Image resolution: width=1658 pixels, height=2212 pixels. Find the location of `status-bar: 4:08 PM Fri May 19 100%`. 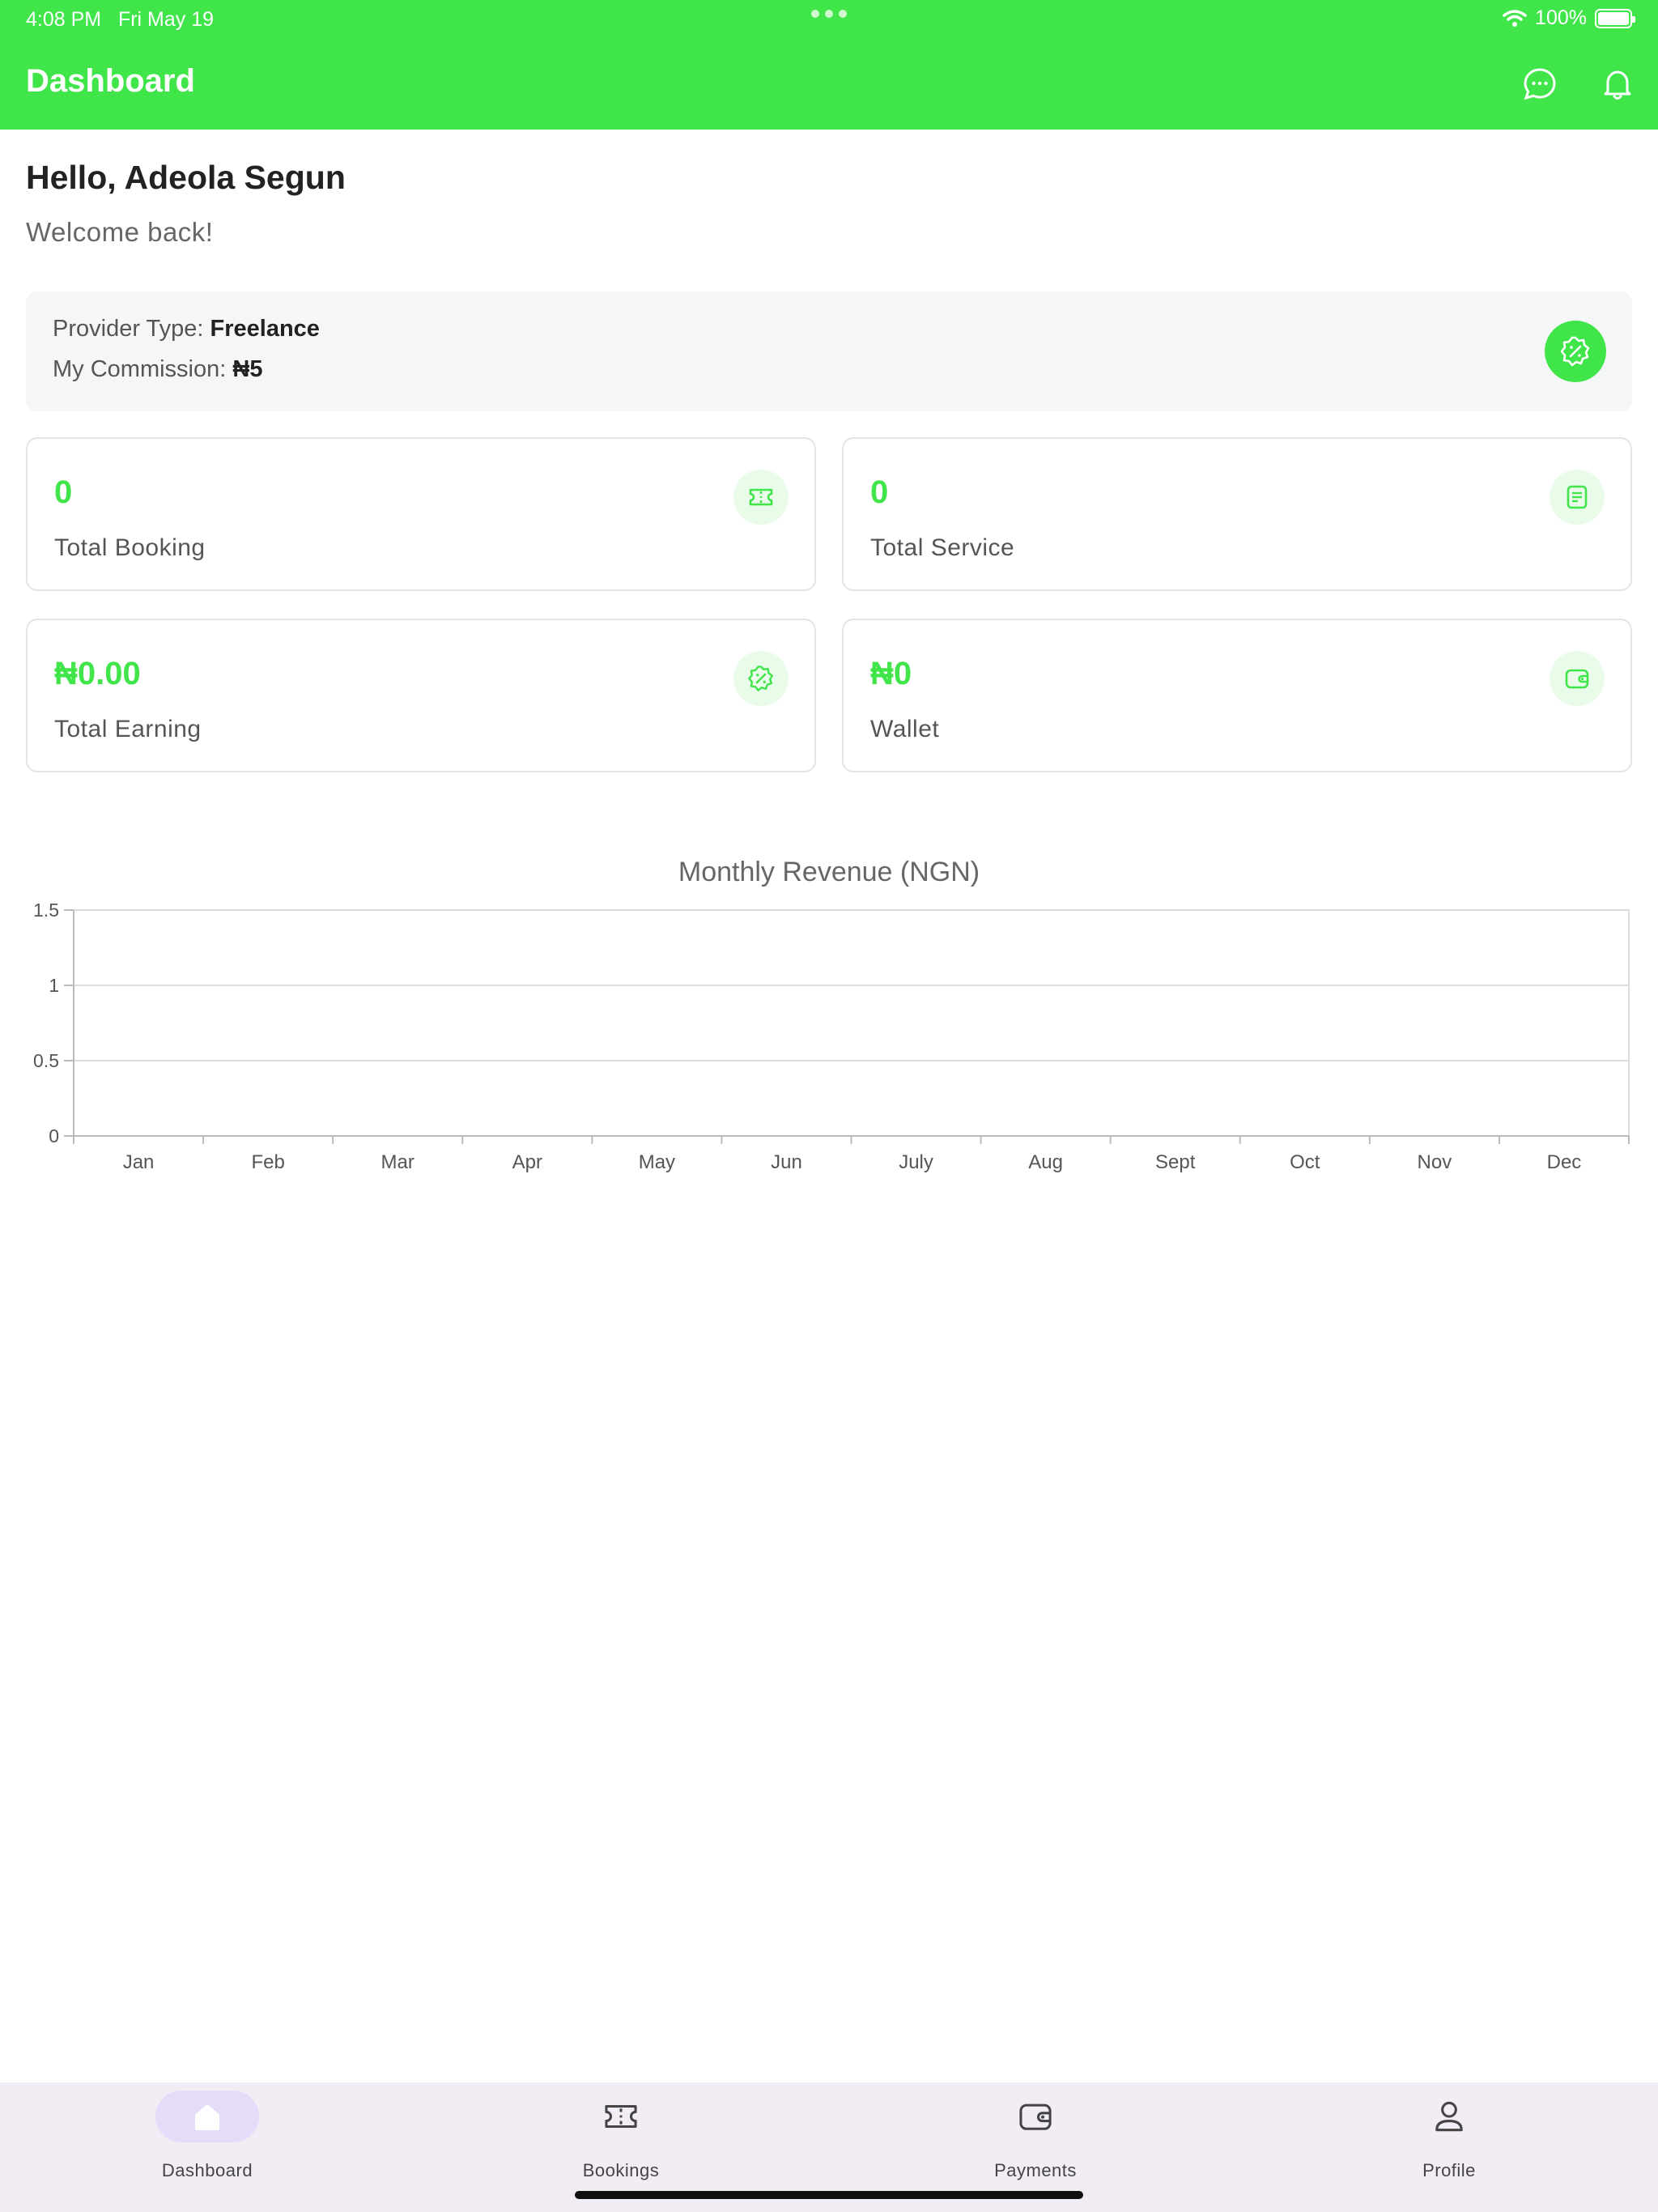

status-bar: 4:08 PM Fri May 19 100% is located at coordinates (829, 19).